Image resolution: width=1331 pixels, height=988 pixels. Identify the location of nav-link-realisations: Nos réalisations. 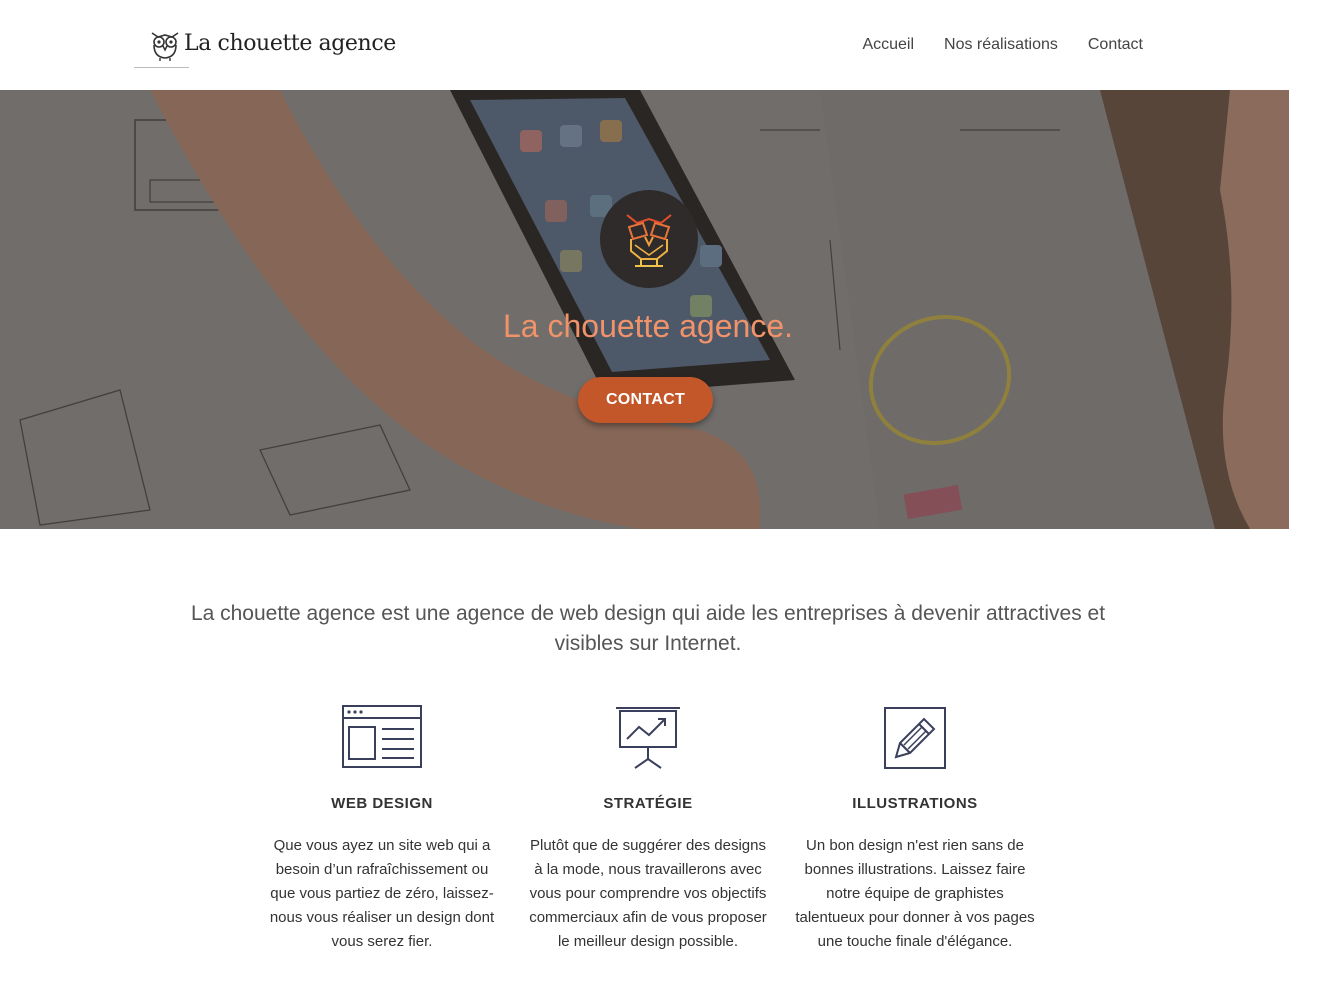
(1001, 45).